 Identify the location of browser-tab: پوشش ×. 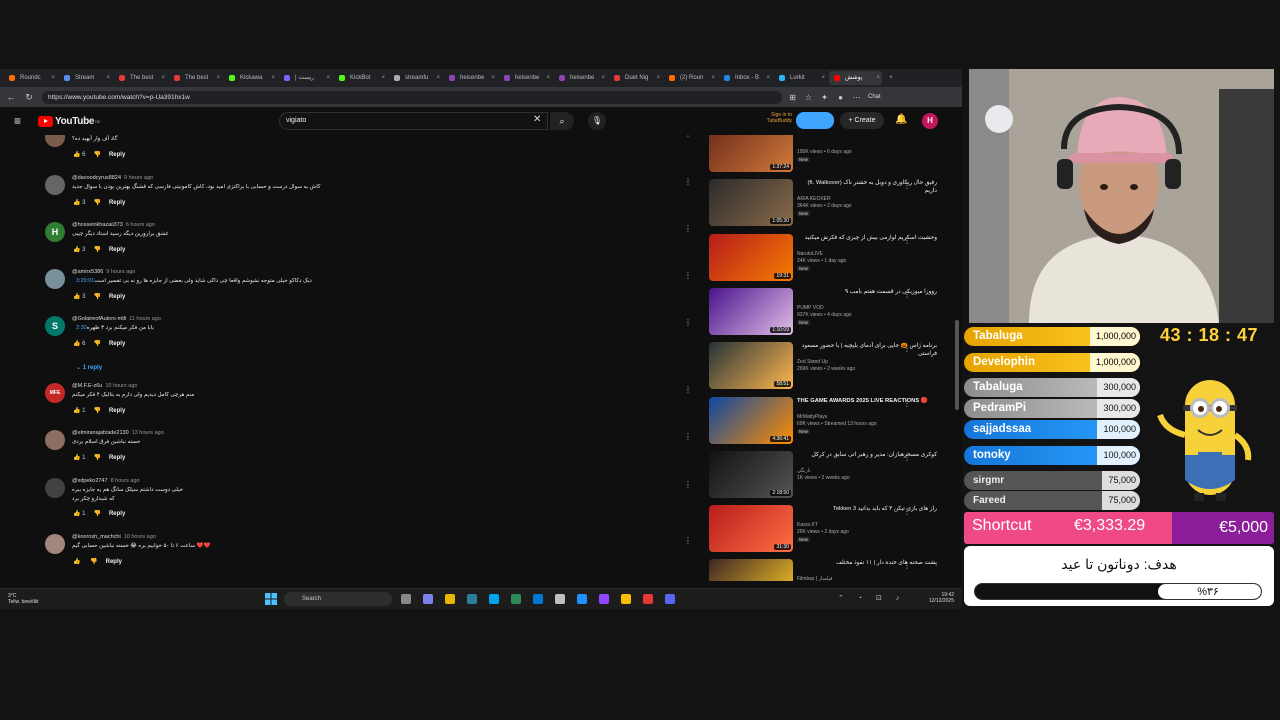
(855, 78).